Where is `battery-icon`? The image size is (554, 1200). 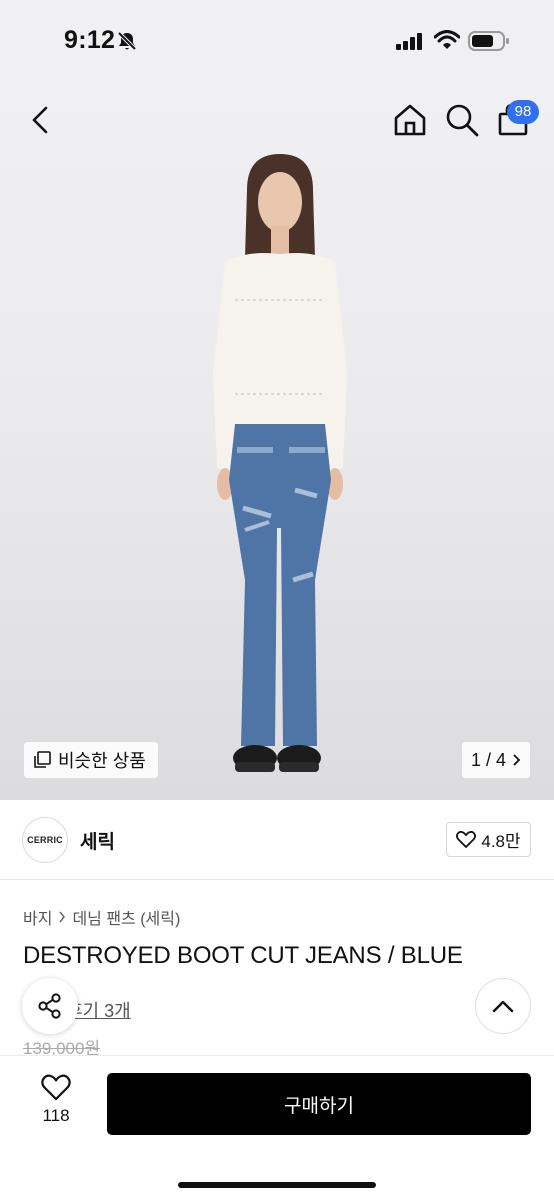 battery-icon is located at coordinates (488, 41).